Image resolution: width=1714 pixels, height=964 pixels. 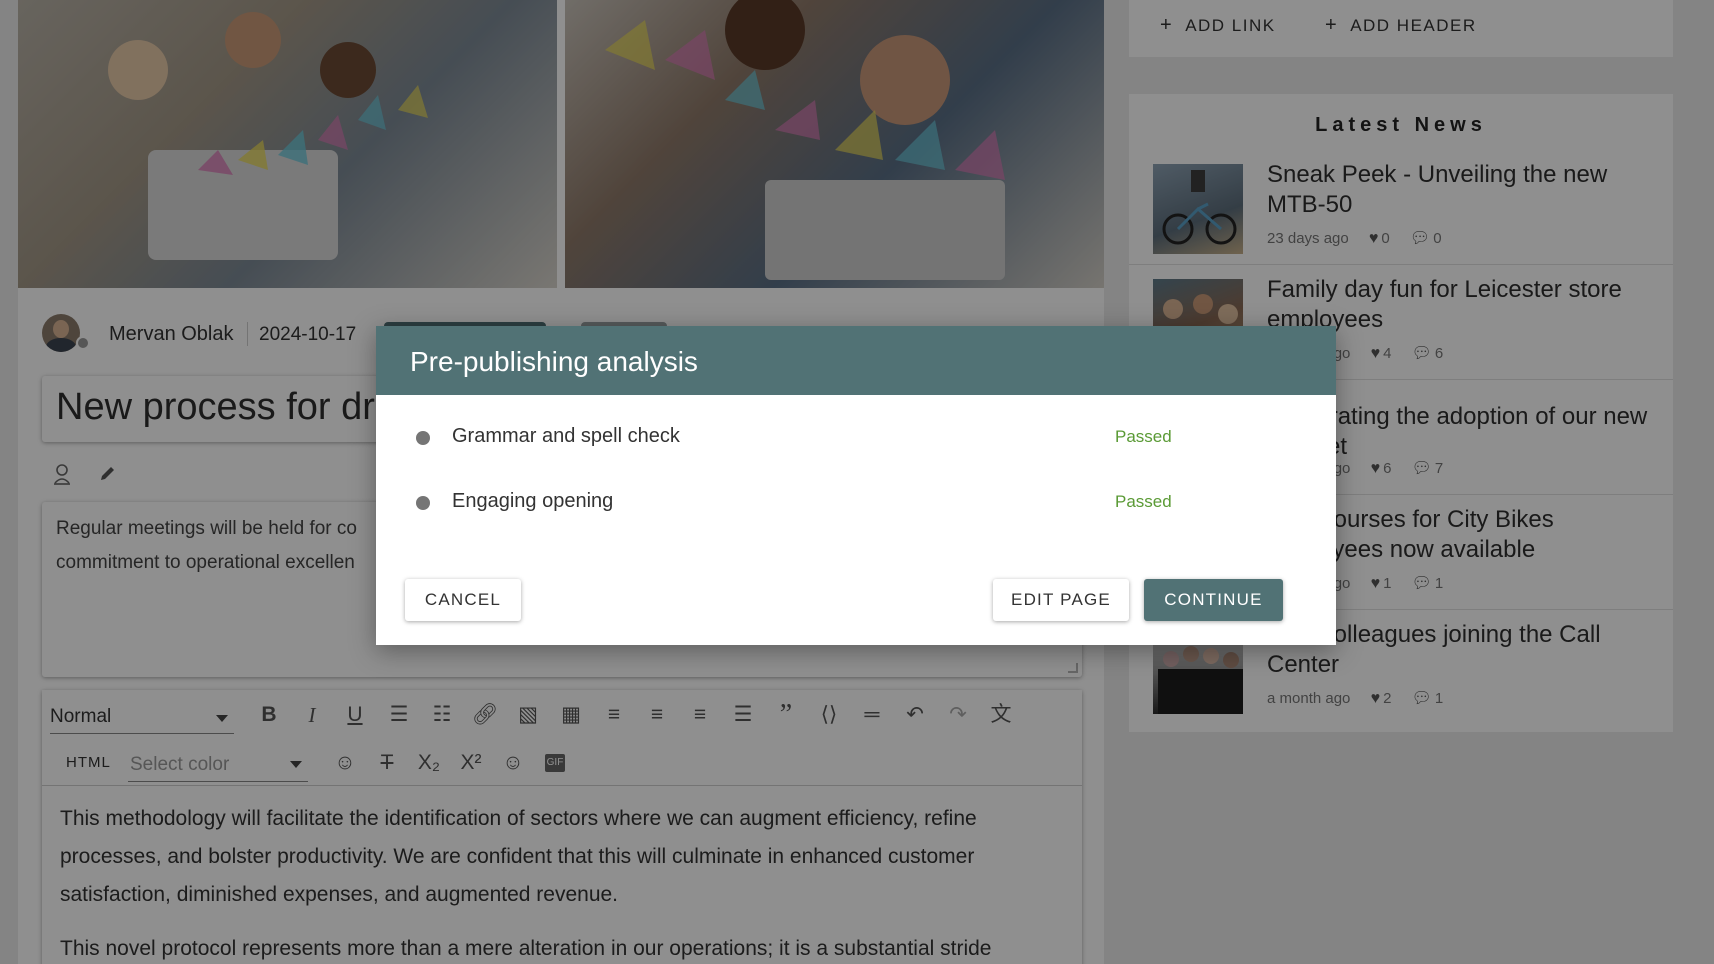 I want to click on check-label: Engaging opening, so click(x=533, y=501).